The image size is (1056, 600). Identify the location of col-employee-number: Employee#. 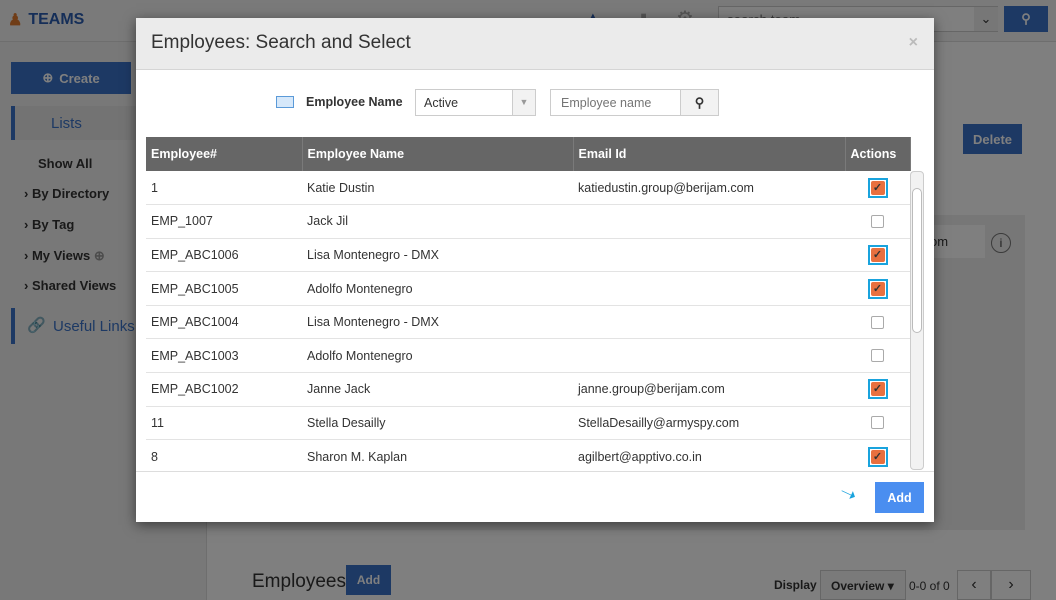
(224, 154).